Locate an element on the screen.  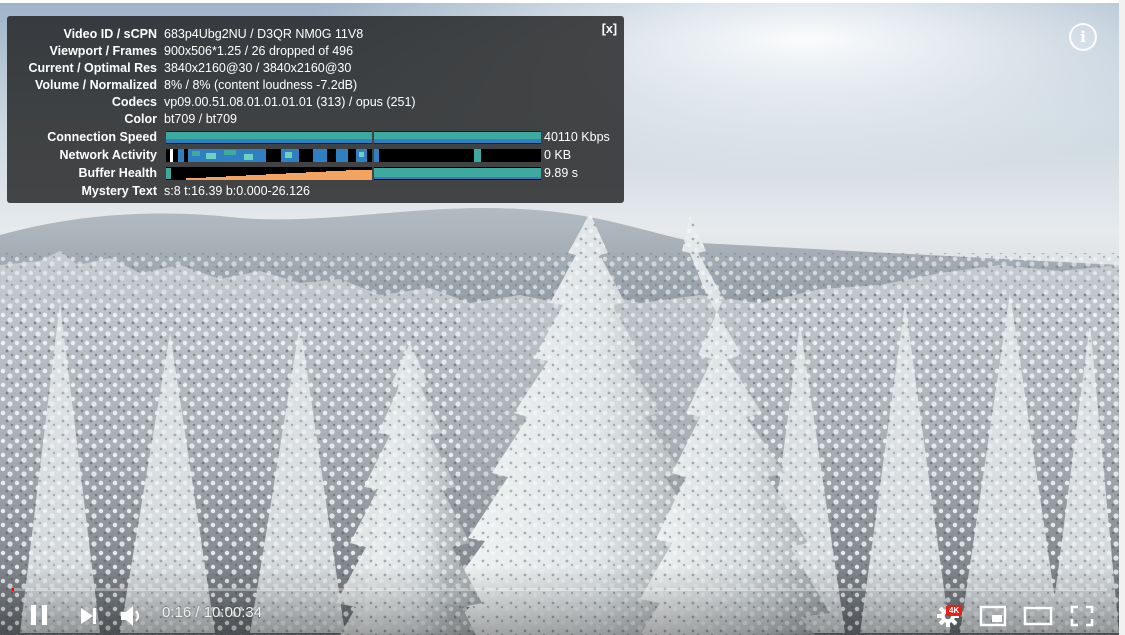
stats-row-buffer-health: Buffer Health 9.89 s is located at coordinates (315, 173).